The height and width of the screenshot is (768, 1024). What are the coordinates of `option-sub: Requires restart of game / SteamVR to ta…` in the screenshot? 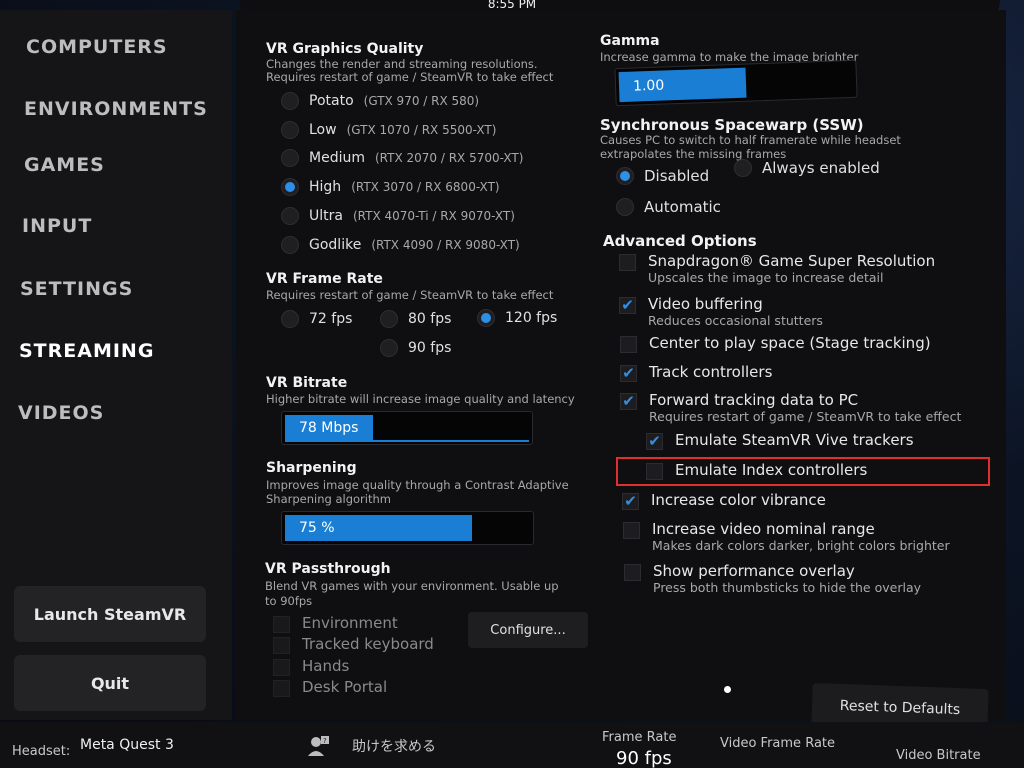 It's located at (805, 416).